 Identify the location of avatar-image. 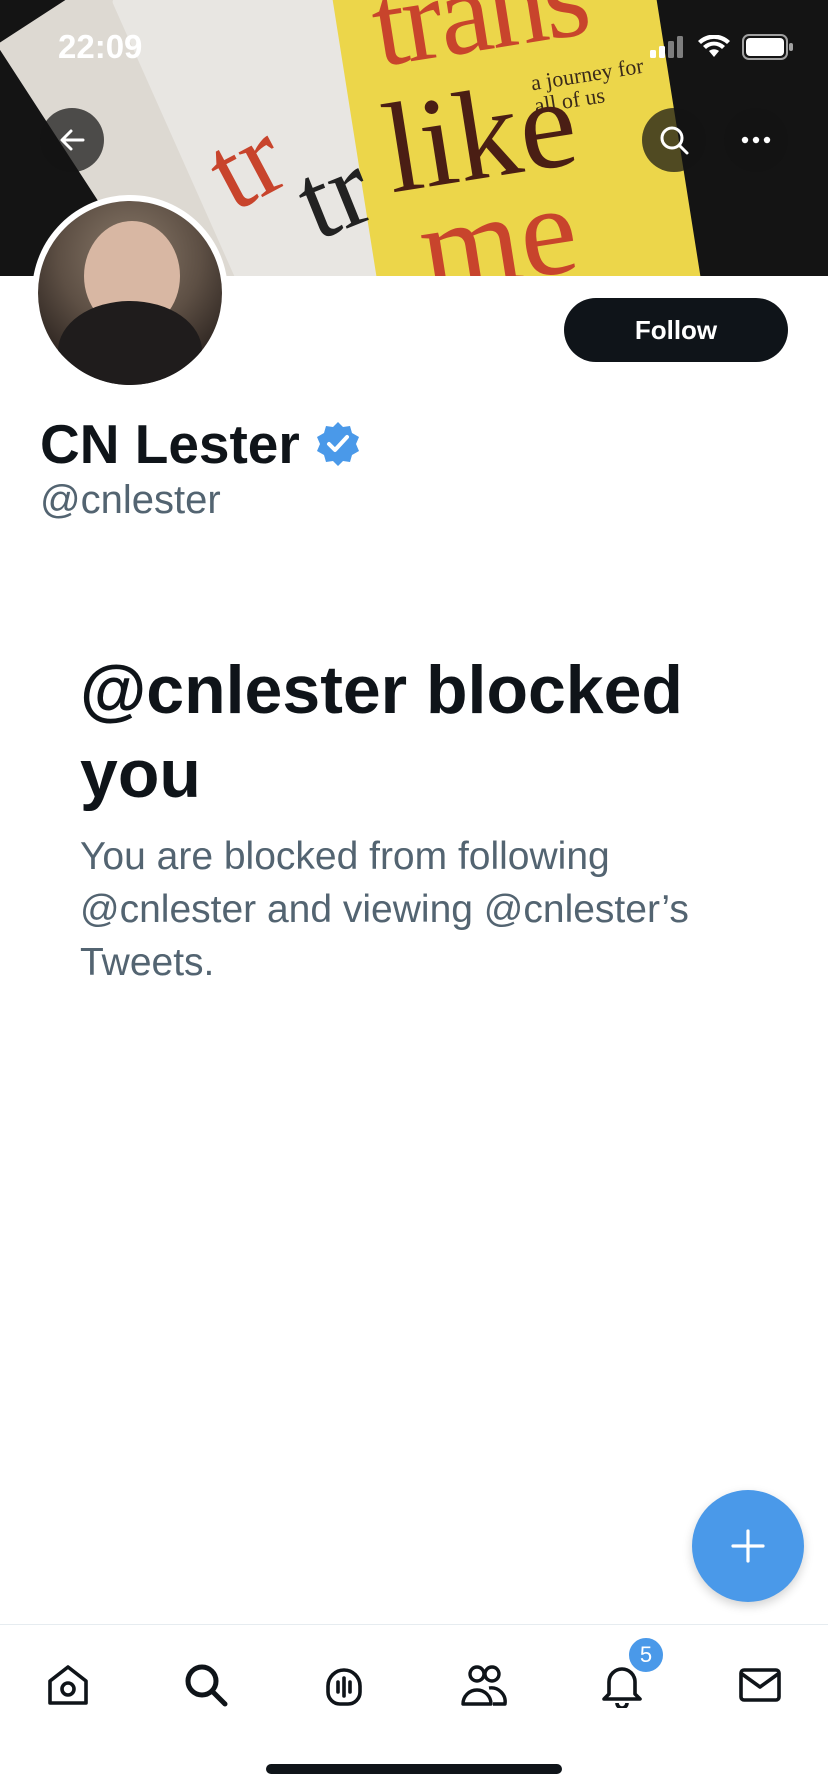
(130, 293).